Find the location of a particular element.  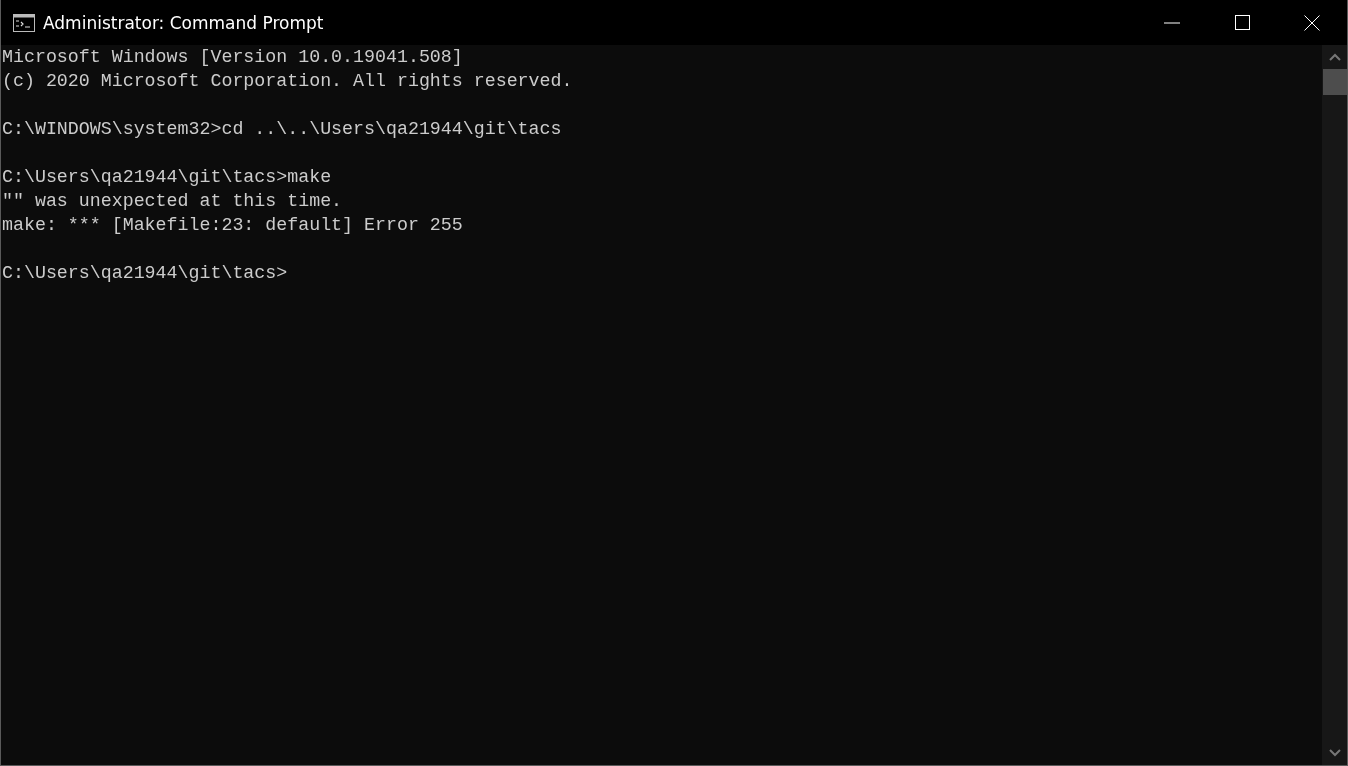

console-line: C:\Users\qa21944\git\tacs>make is located at coordinates (167, 177).